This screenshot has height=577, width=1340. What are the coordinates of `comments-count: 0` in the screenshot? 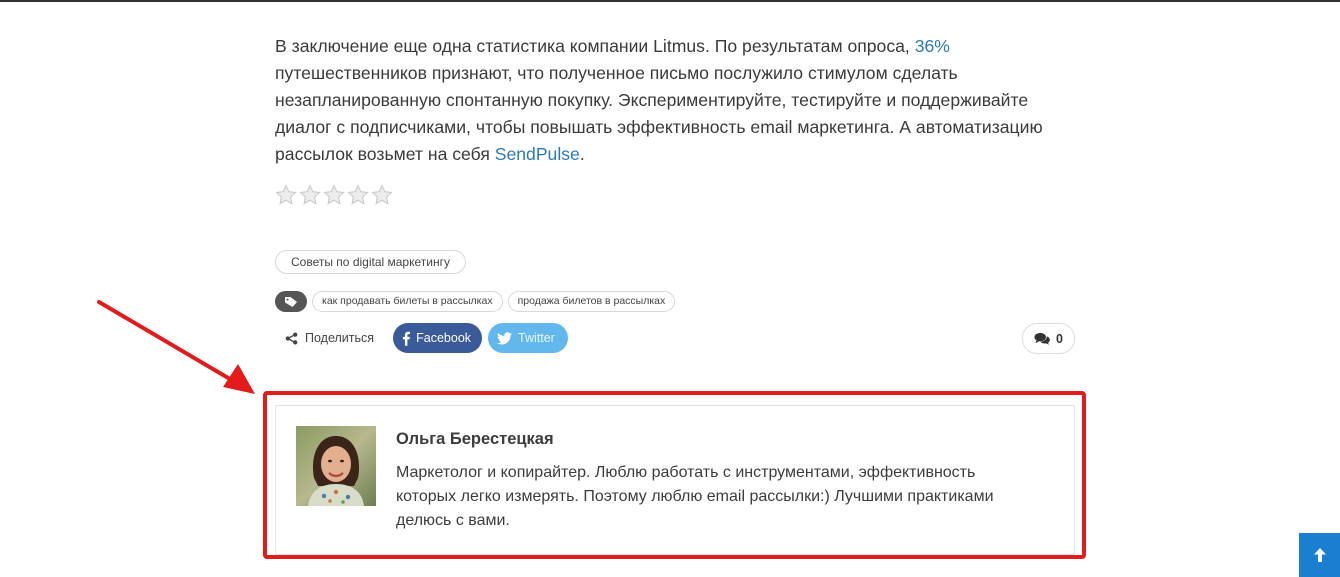 It's located at (1059, 338).